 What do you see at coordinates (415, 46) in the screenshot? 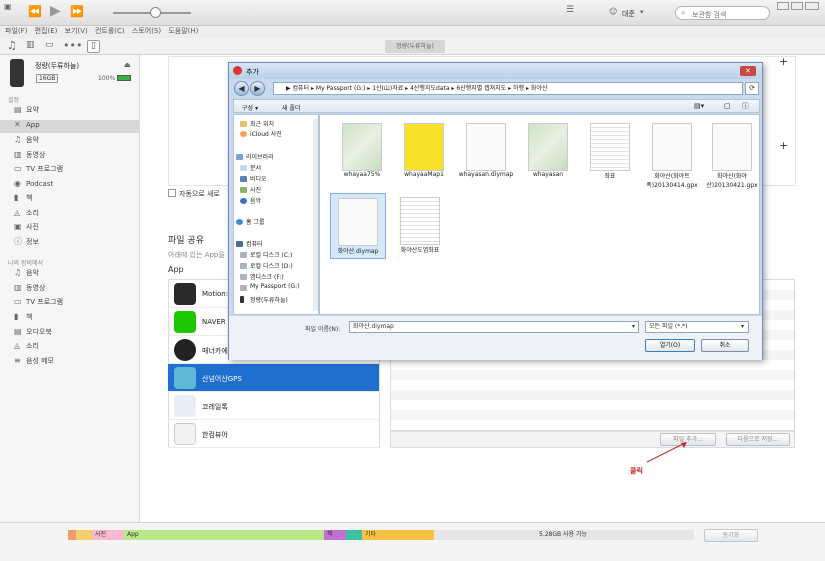
I see `device-tab: 정량(두류하늘)` at bounding box center [415, 46].